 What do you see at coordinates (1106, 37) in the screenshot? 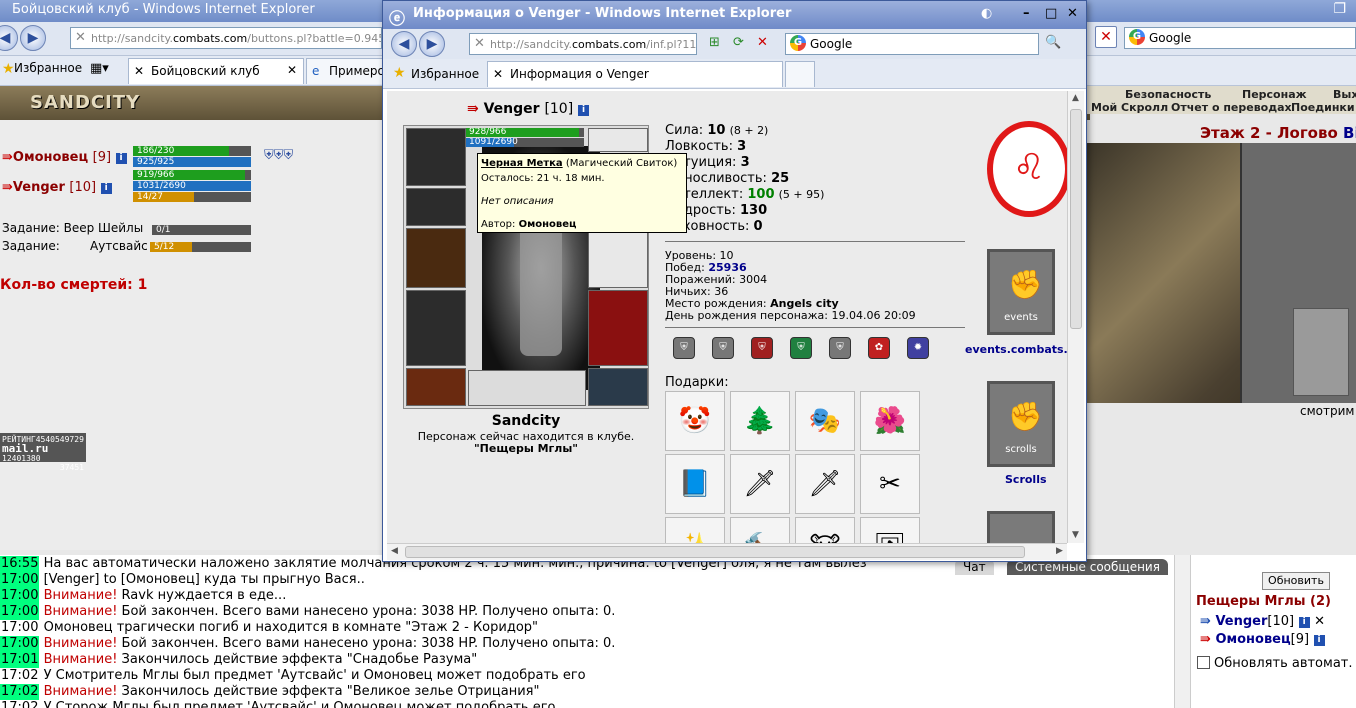
I see `stop-button: ✕` at bounding box center [1106, 37].